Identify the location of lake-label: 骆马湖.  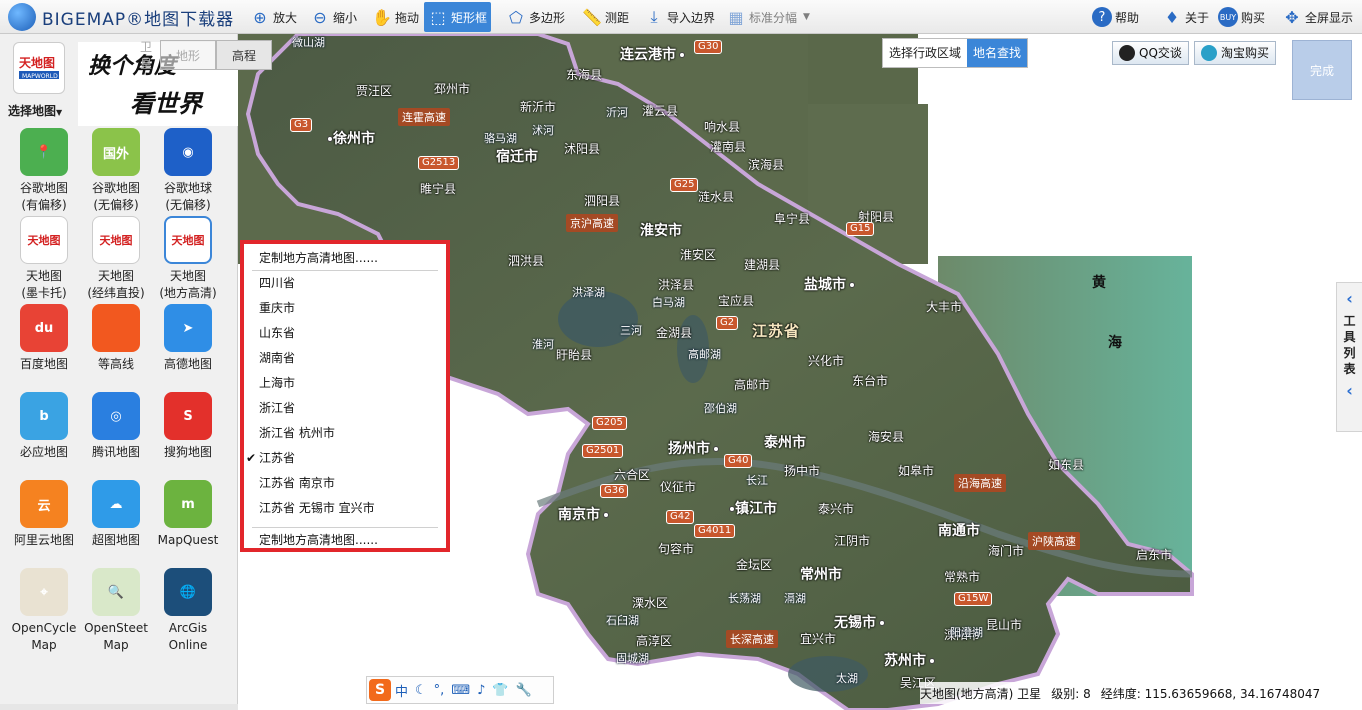
(500, 138).